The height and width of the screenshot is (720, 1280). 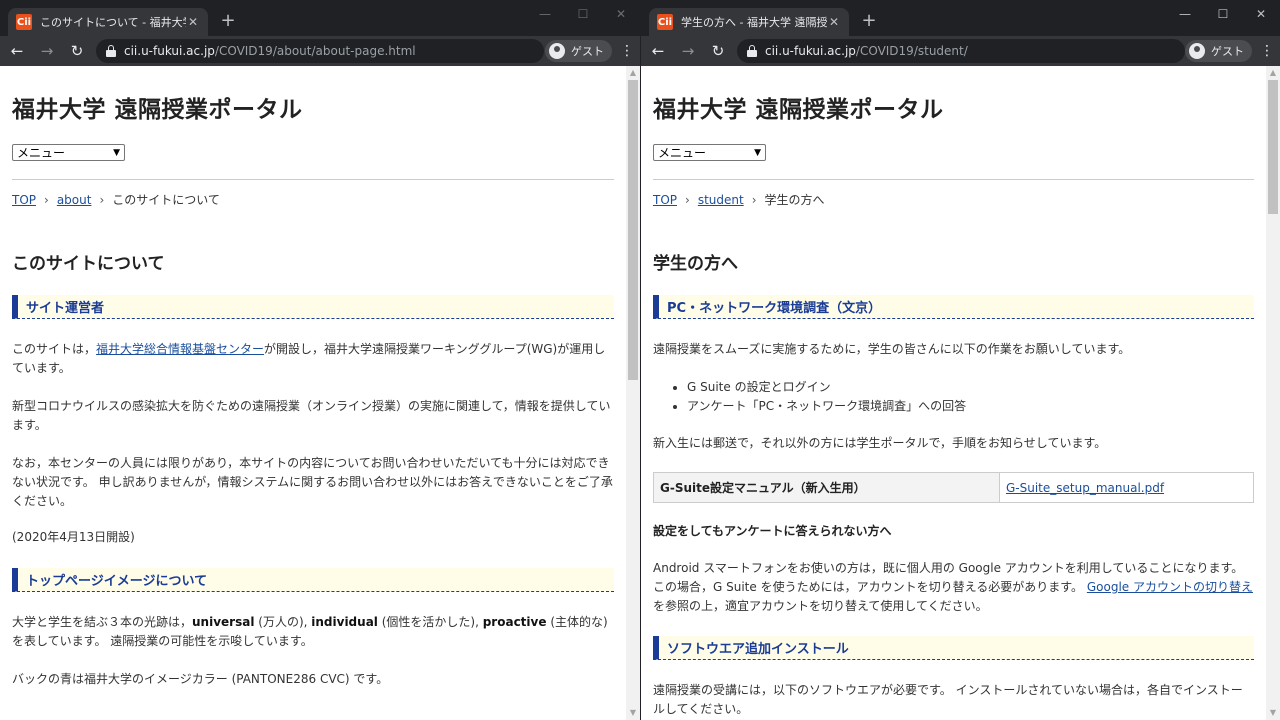 I want to click on tab-title: このサイトについて - 福井大学 遠隔授業ポータル, so click(x=113, y=22).